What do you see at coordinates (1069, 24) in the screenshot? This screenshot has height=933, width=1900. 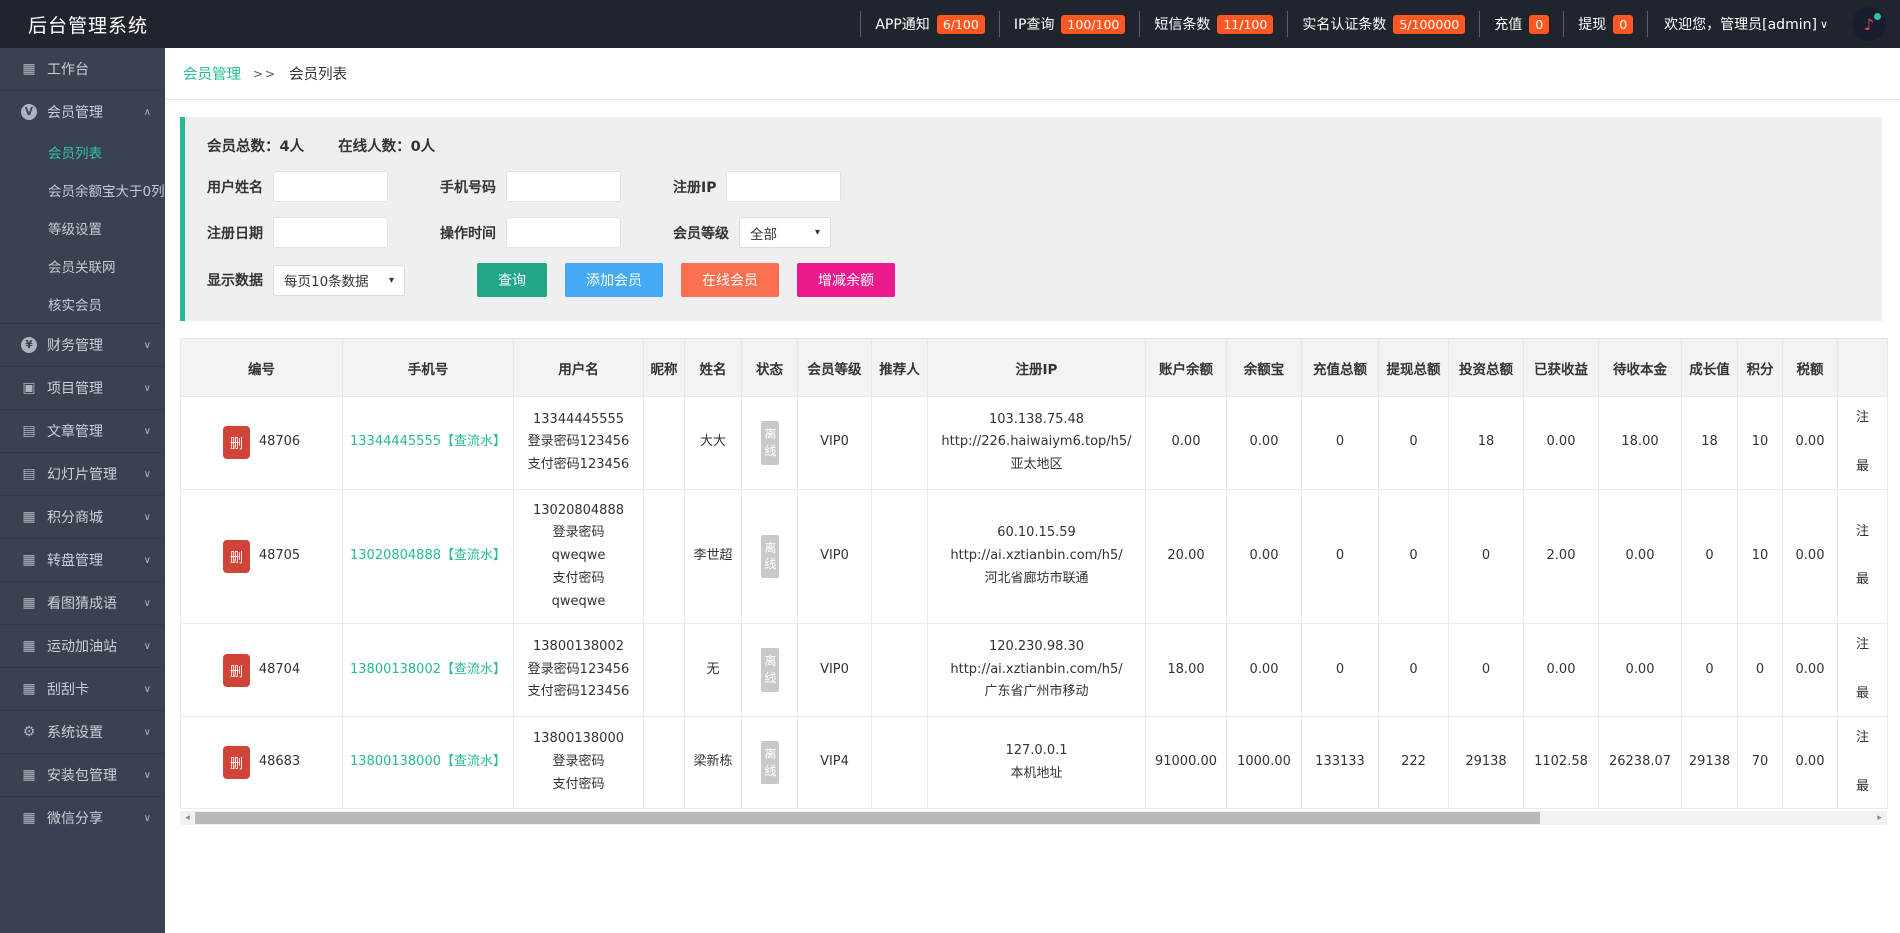 I see `topbar-stat-1: IP查询 100/100` at bounding box center [1069, 24].